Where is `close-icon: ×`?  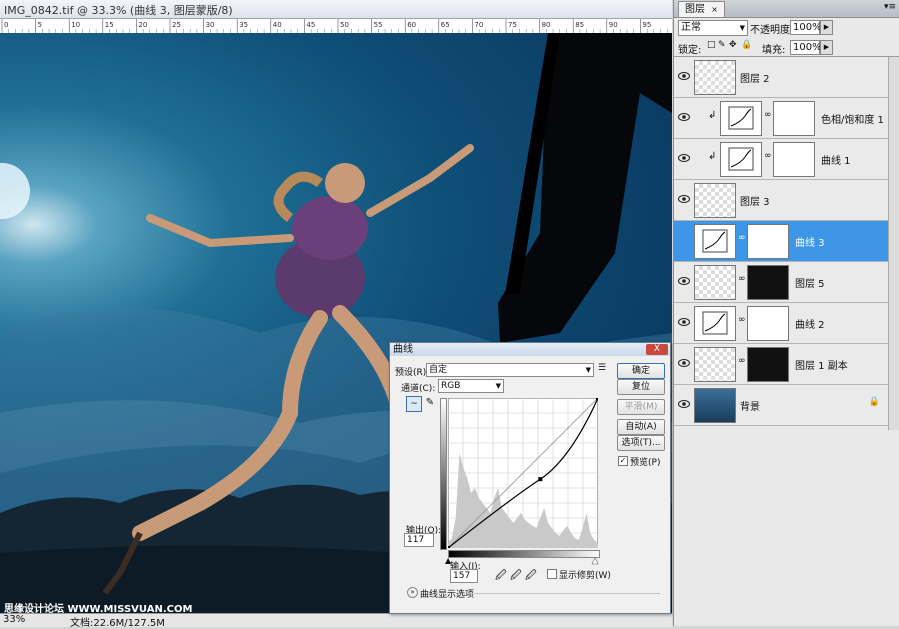
close-icon: × is located at coordinates (714, 9).